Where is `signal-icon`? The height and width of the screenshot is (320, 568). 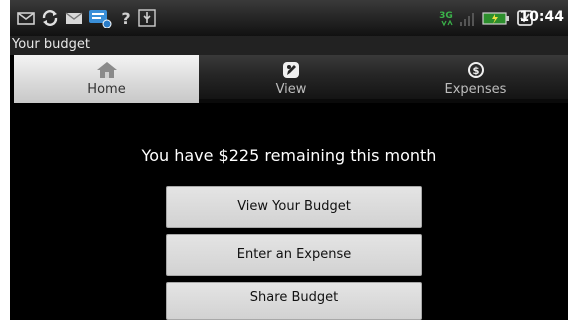
signal-icon is located at coordinates (467, 19).